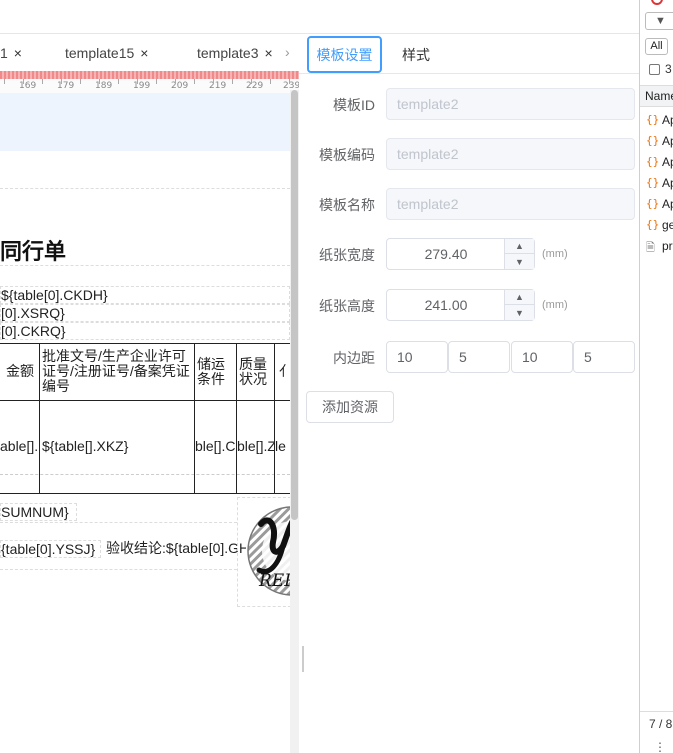 The width and height of the screenshot is (673, 753). Describe the element at coordinates (145, 313) in the screenshot. I see `field-xsrq: [0].XSRQ}` at that location.